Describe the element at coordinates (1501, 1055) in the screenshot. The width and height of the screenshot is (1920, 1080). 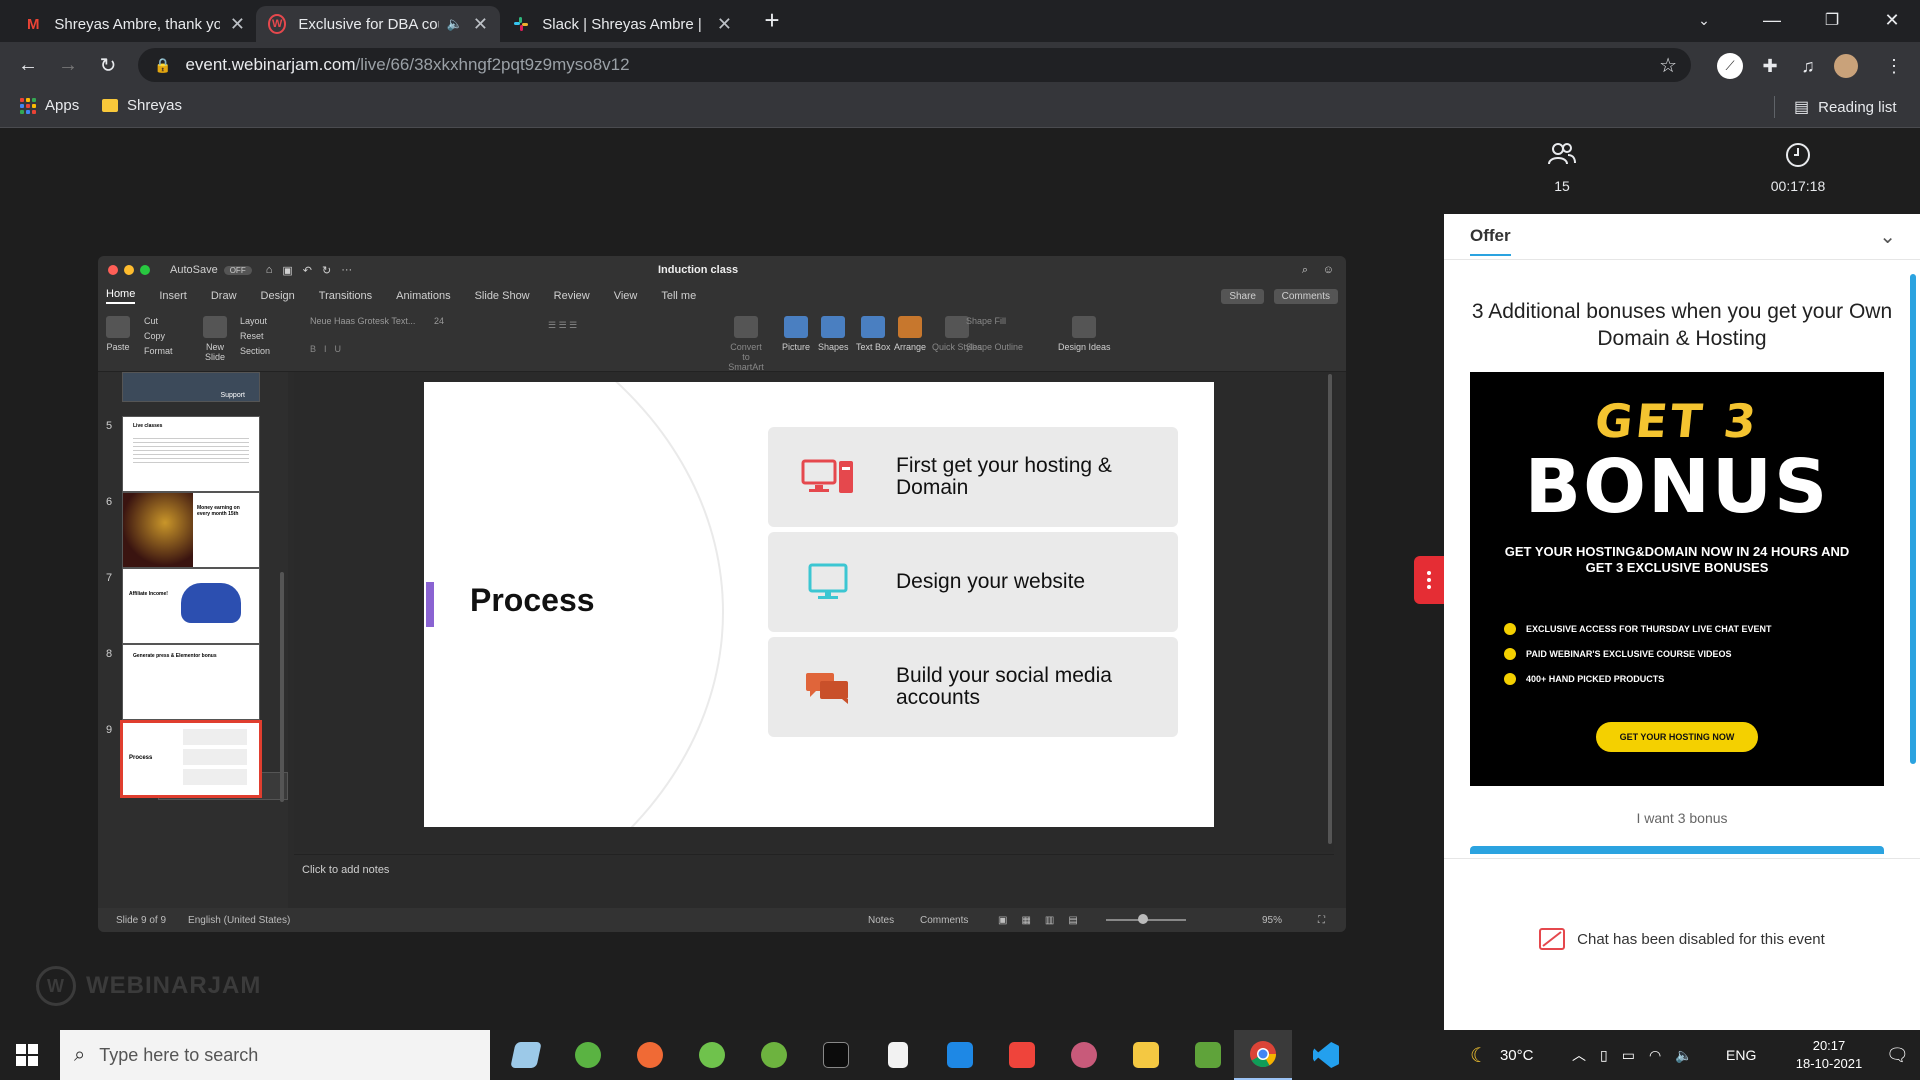
I see `weather-widget: ☾ 30°C` at that location.